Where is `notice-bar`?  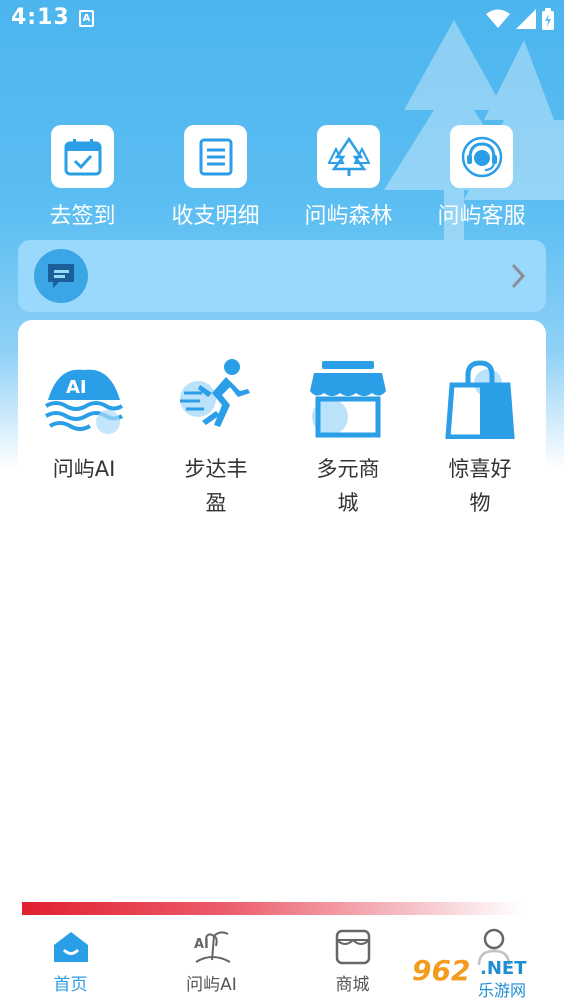
notice-bar is located at coordinates (282, 276).